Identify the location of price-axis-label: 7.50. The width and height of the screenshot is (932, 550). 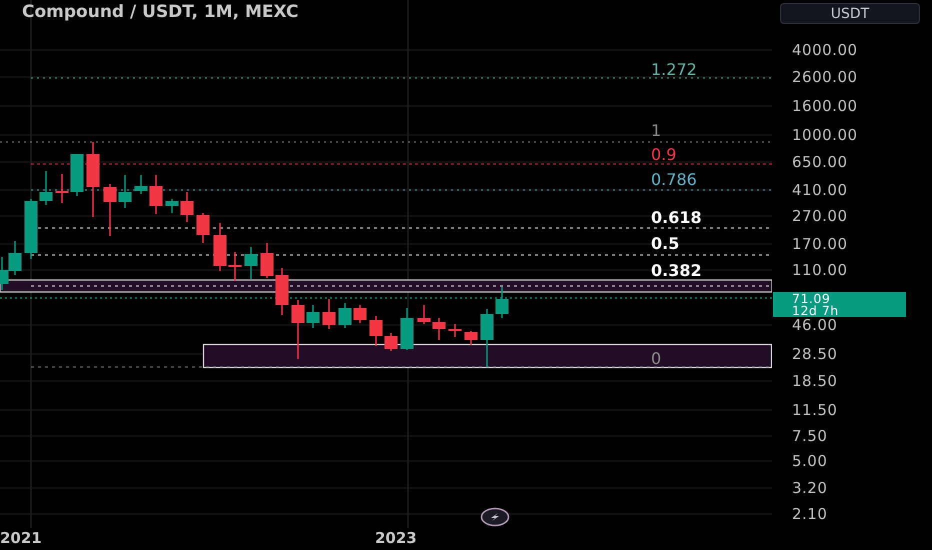
(810, 436).